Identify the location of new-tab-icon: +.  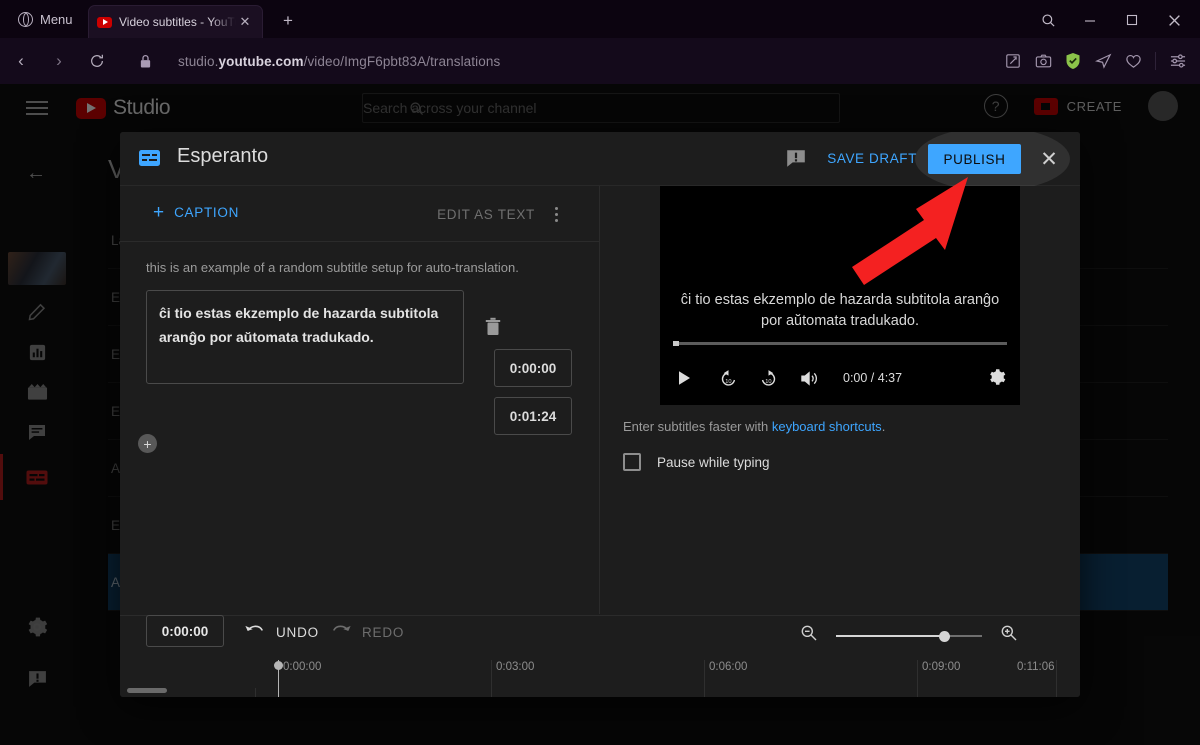
(288, 22).